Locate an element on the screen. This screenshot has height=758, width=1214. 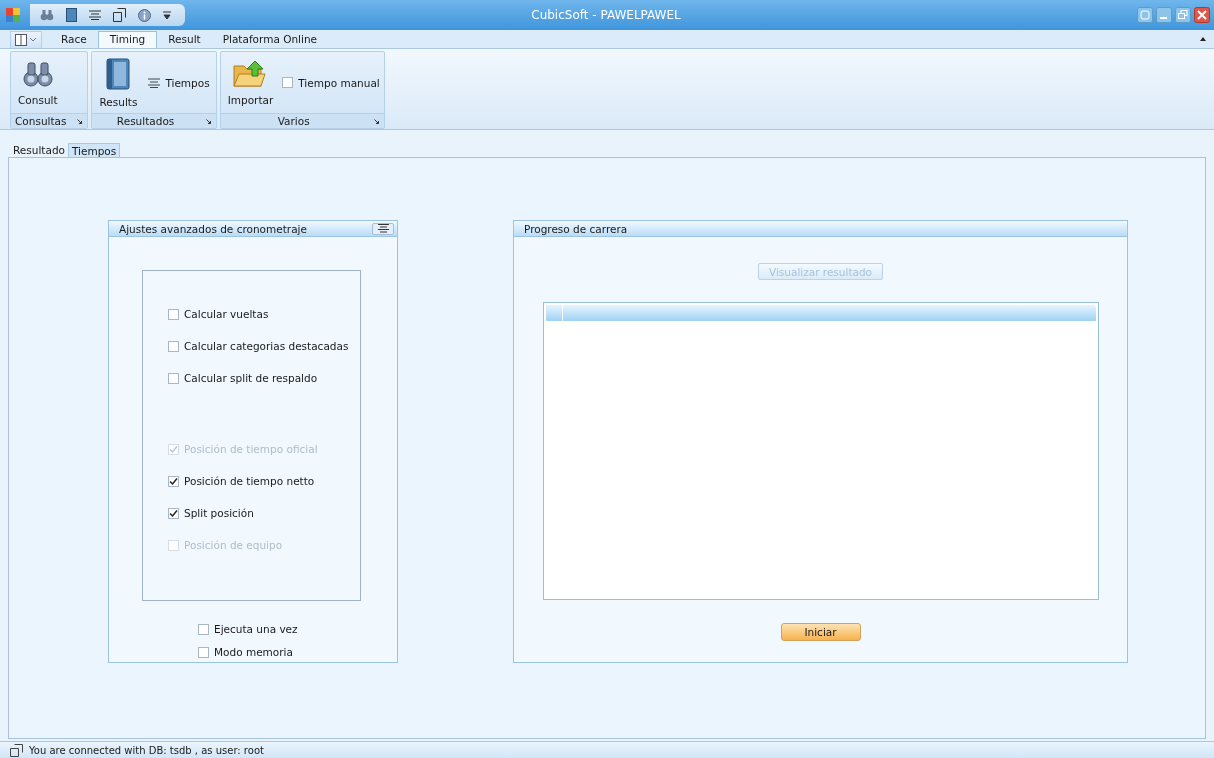
group-label: Consultas is located at coordinates (41, 121).